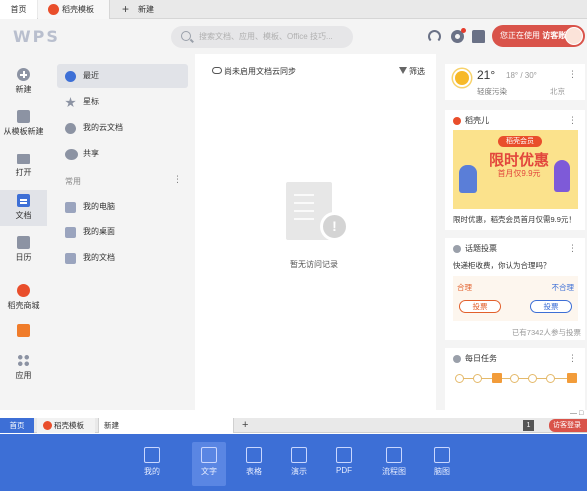 The width and height of the screenshot is (587, 491). I want to click on exclamation-icon: !, so click(334, 226).